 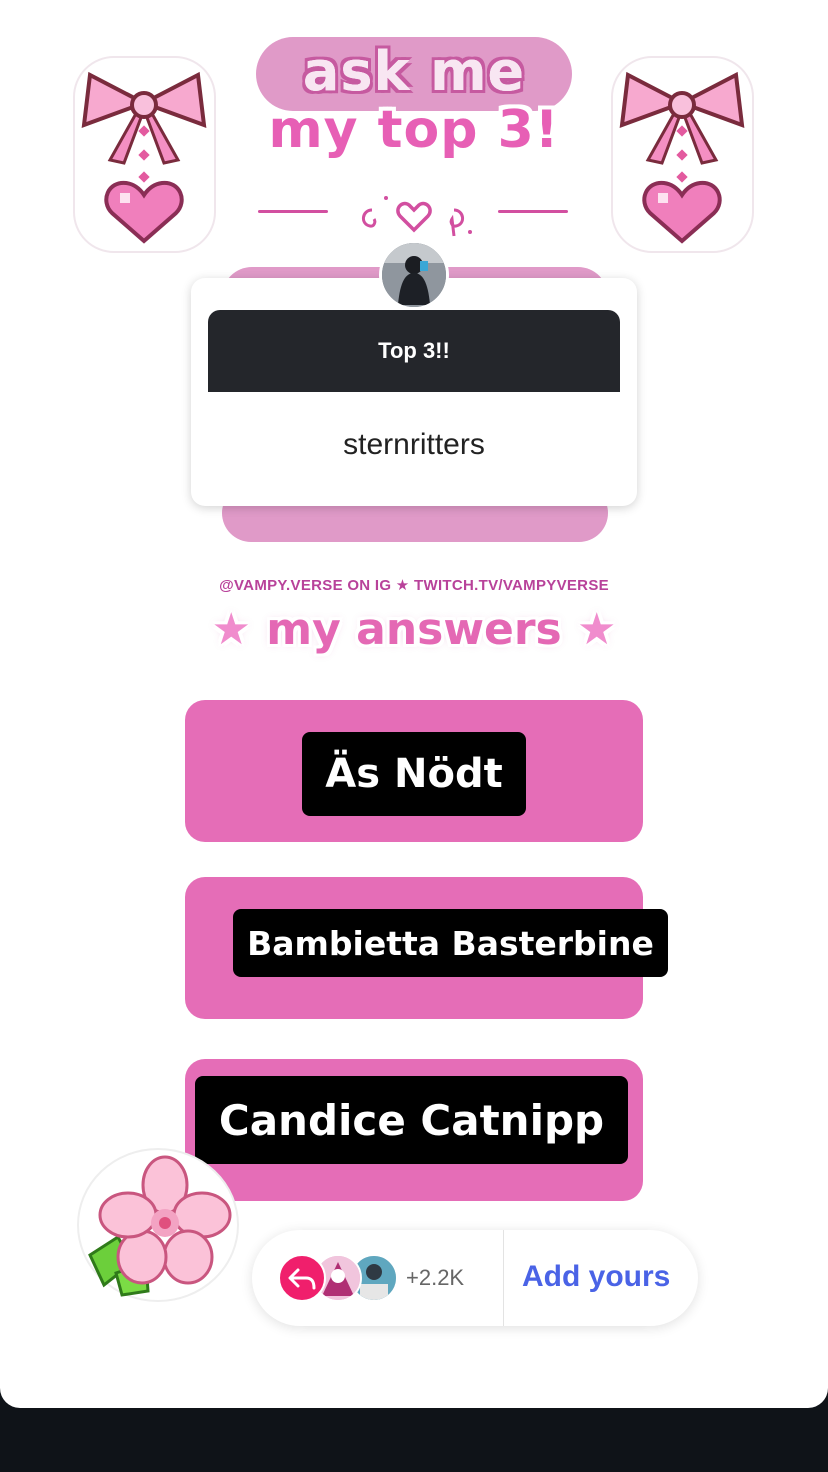 I want to click on divider-right, so click(x=533, y=211).